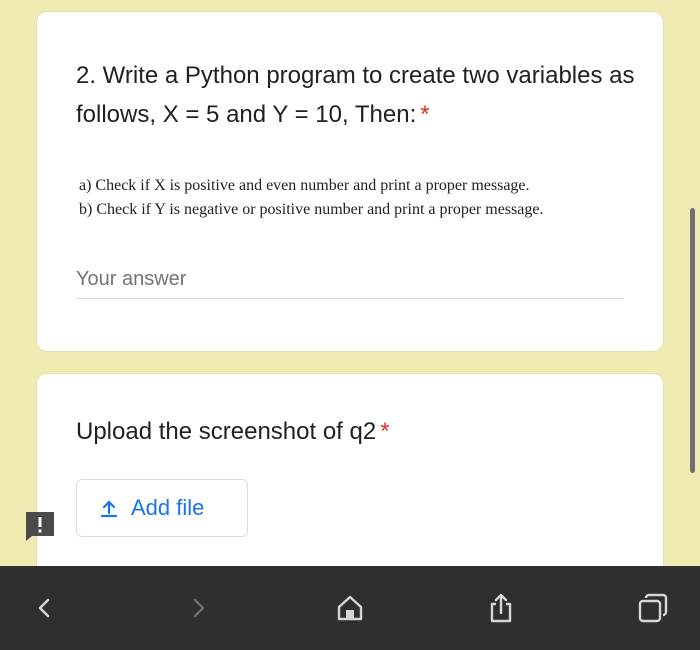 The width and height of the screenshot is (700, 650). Describe the element at coordinates (692, 340) in the screenshot. I see `scrollbar` at that location.